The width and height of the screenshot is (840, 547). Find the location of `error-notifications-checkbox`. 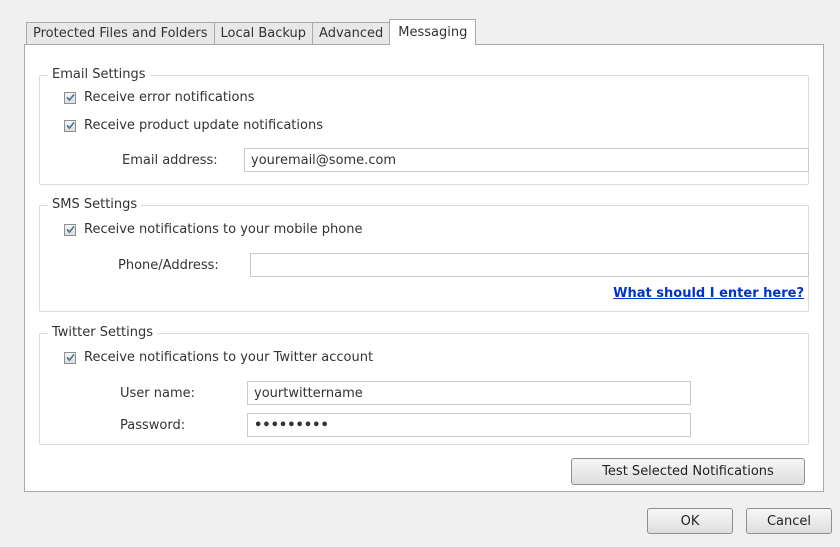

error-notifications-checkbox is located at coordinates (70, 97).